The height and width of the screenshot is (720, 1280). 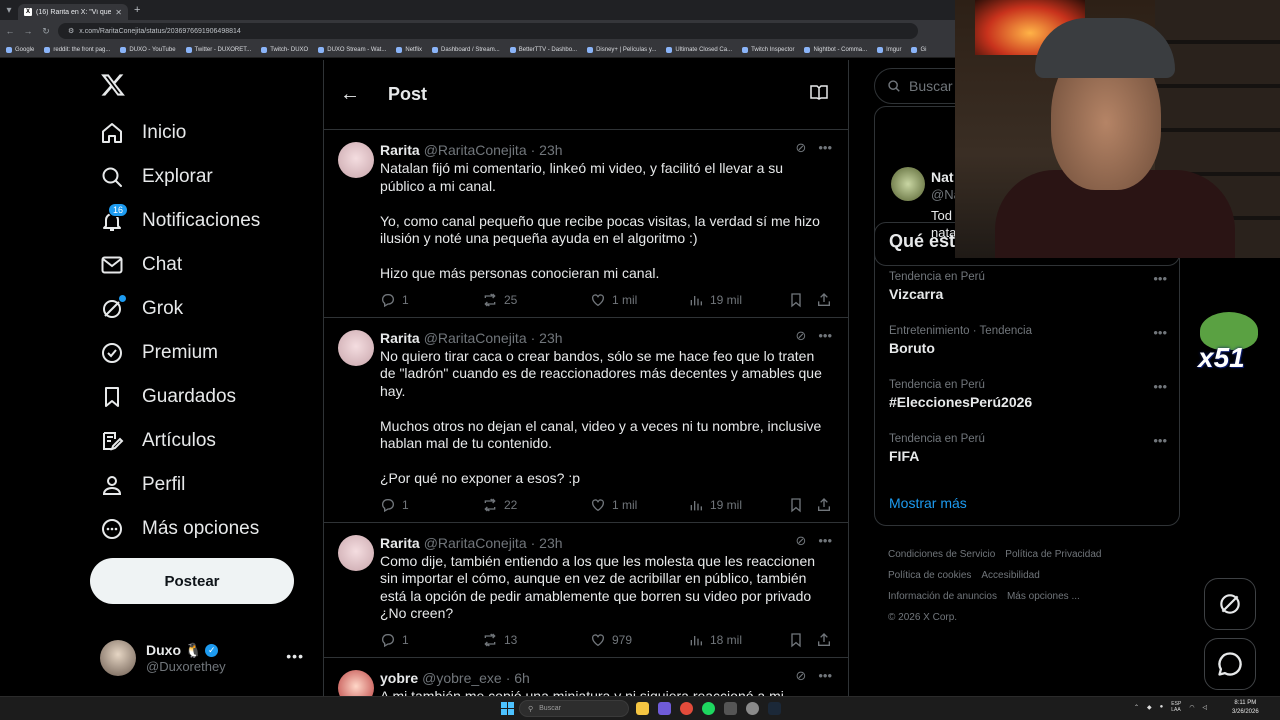 I want to click on nav-item-notificaciones: 16 Notificaciones, so click(x=180, y=221).